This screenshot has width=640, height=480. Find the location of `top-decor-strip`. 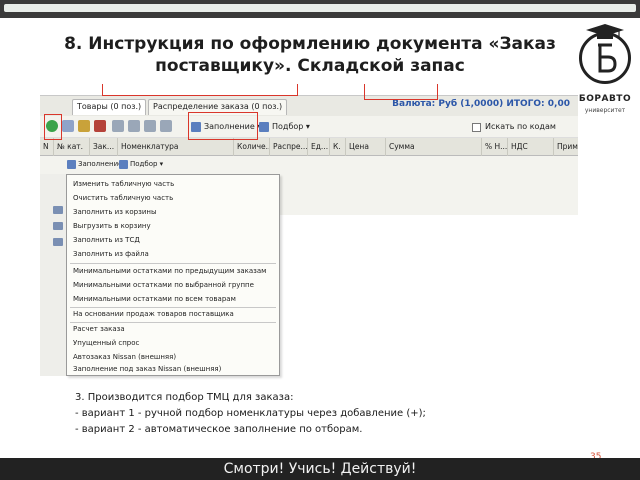

top-decor-strip is located at coordinates (320, 9).